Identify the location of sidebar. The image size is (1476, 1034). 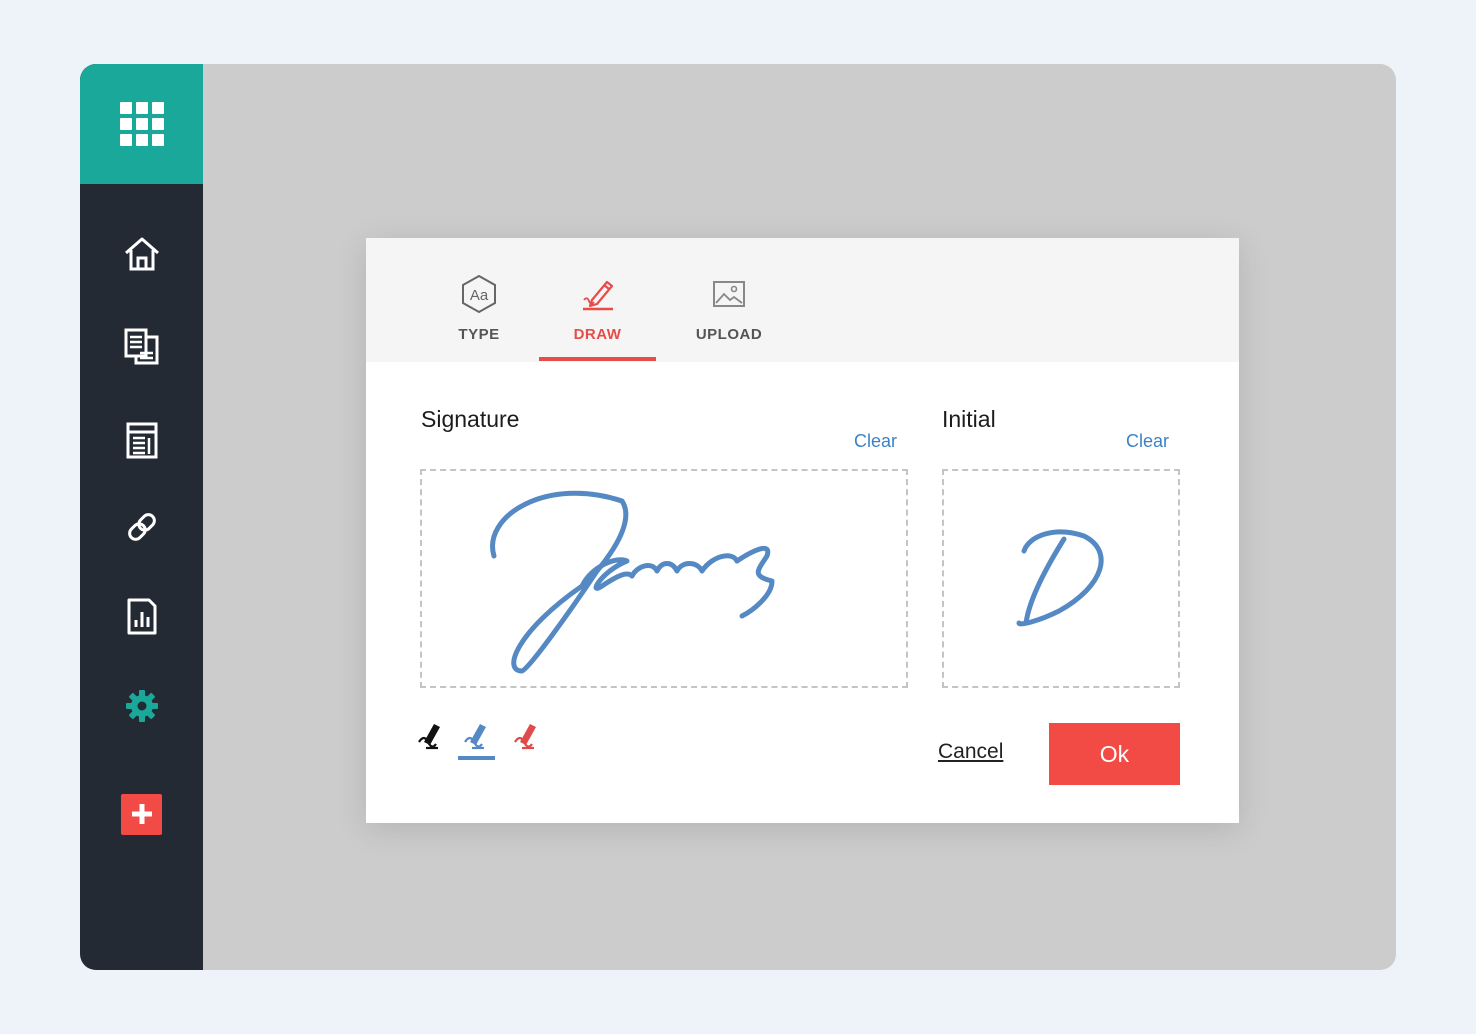
(141, 517).